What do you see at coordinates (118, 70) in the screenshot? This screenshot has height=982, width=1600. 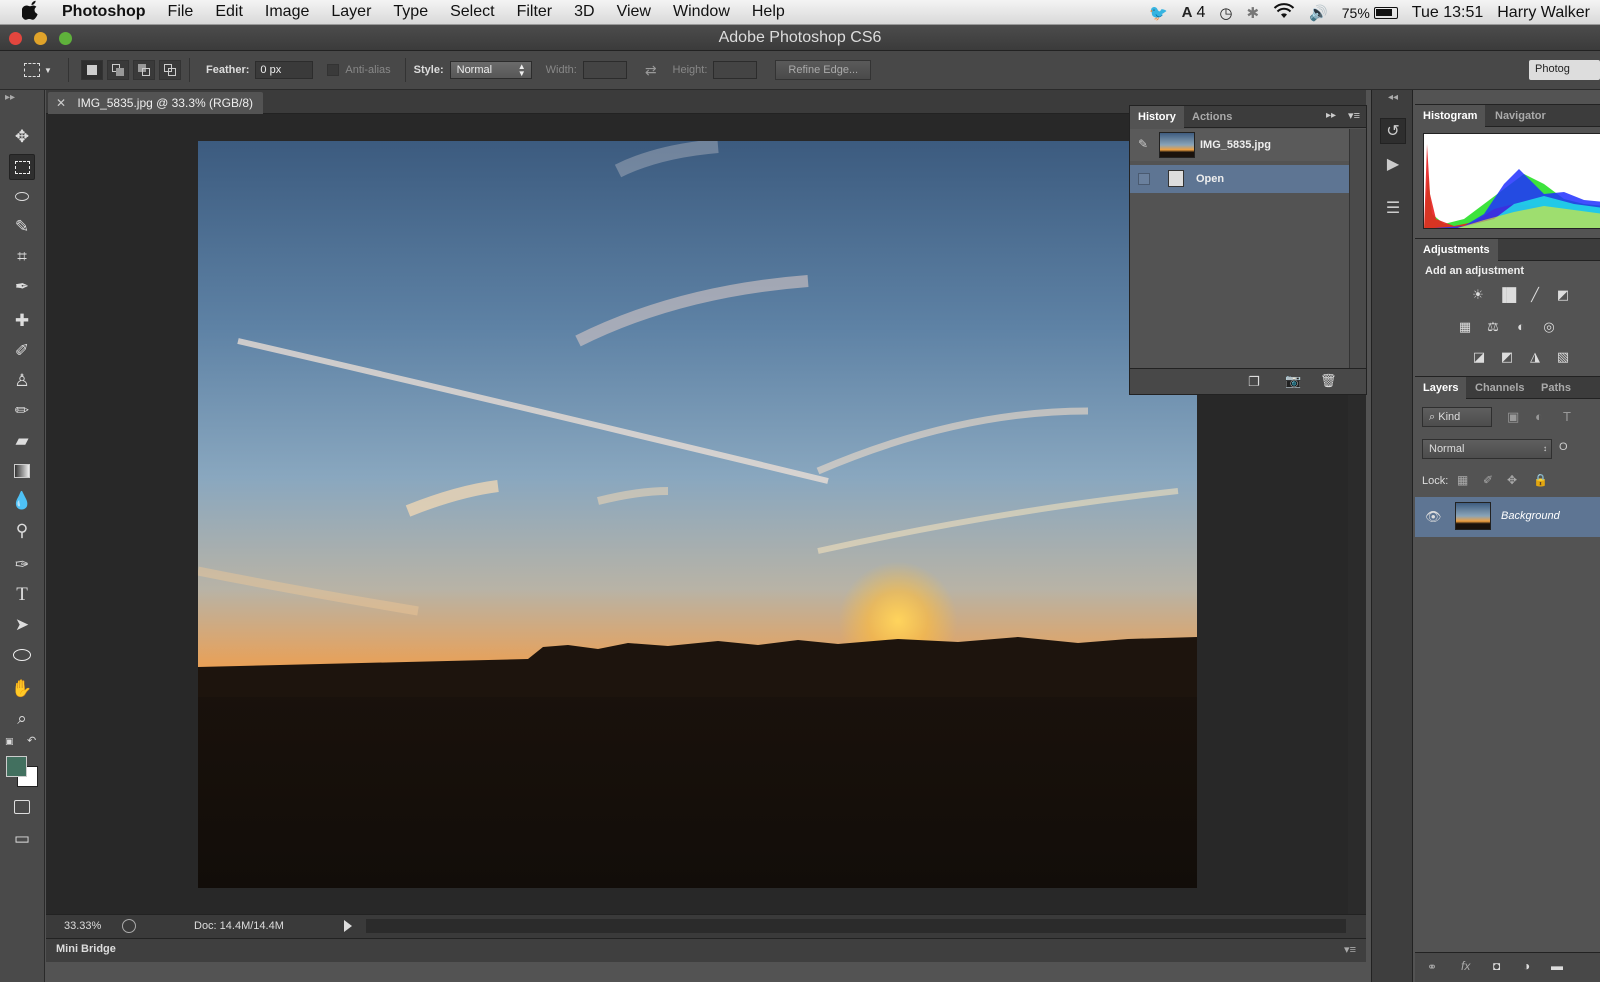 I see `add-to-selection-button` at bounding box center [118, 70].